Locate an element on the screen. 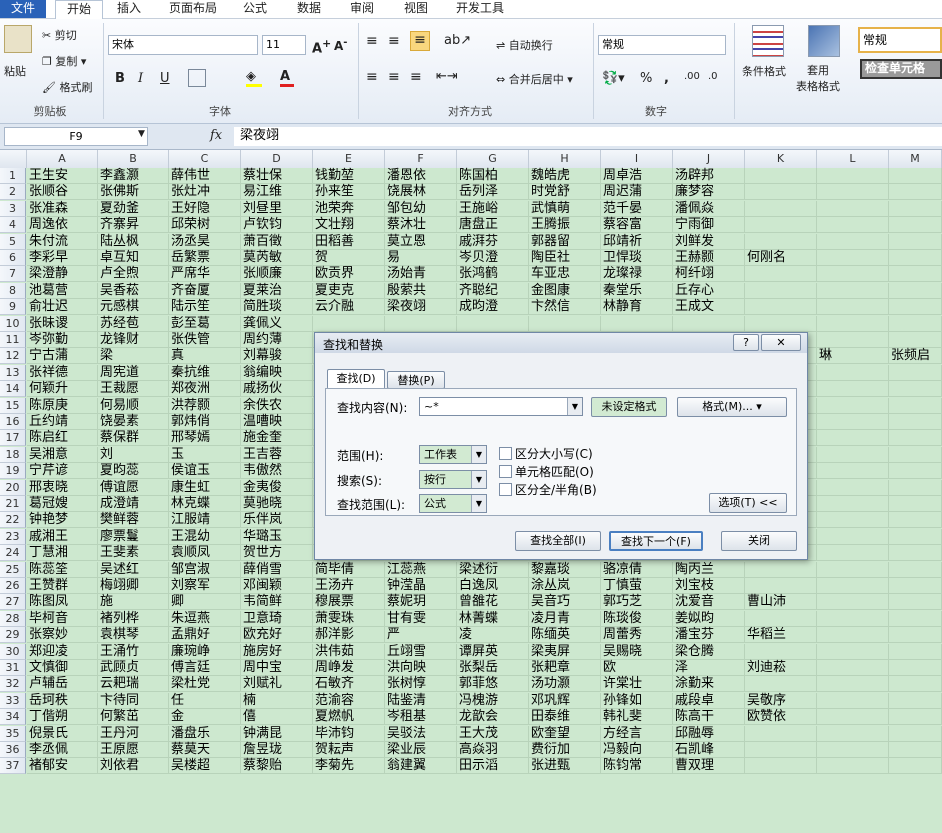 Image resolution: width=942 pixels, height=833 pixels. cell: 周约薄 is located at coordinates (277, 340).